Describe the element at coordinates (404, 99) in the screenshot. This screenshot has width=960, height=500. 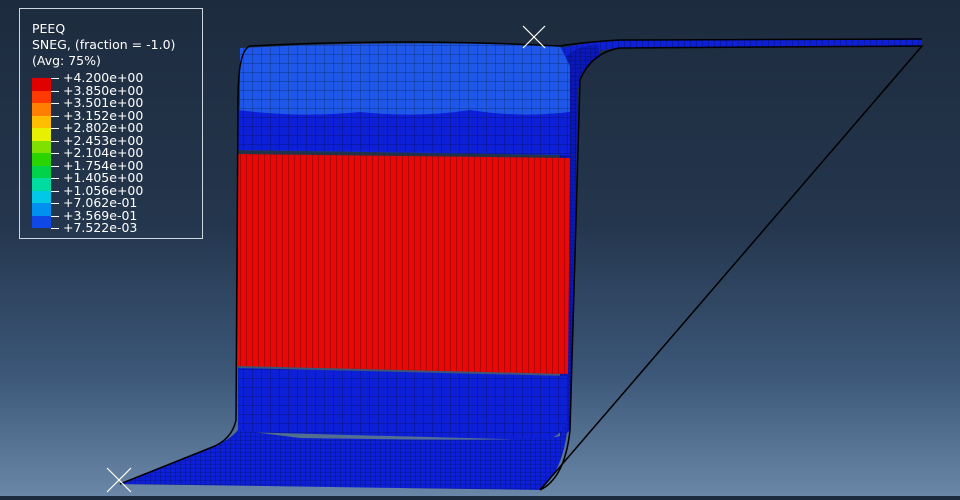
I see `upper-low-strain-band` at that location.